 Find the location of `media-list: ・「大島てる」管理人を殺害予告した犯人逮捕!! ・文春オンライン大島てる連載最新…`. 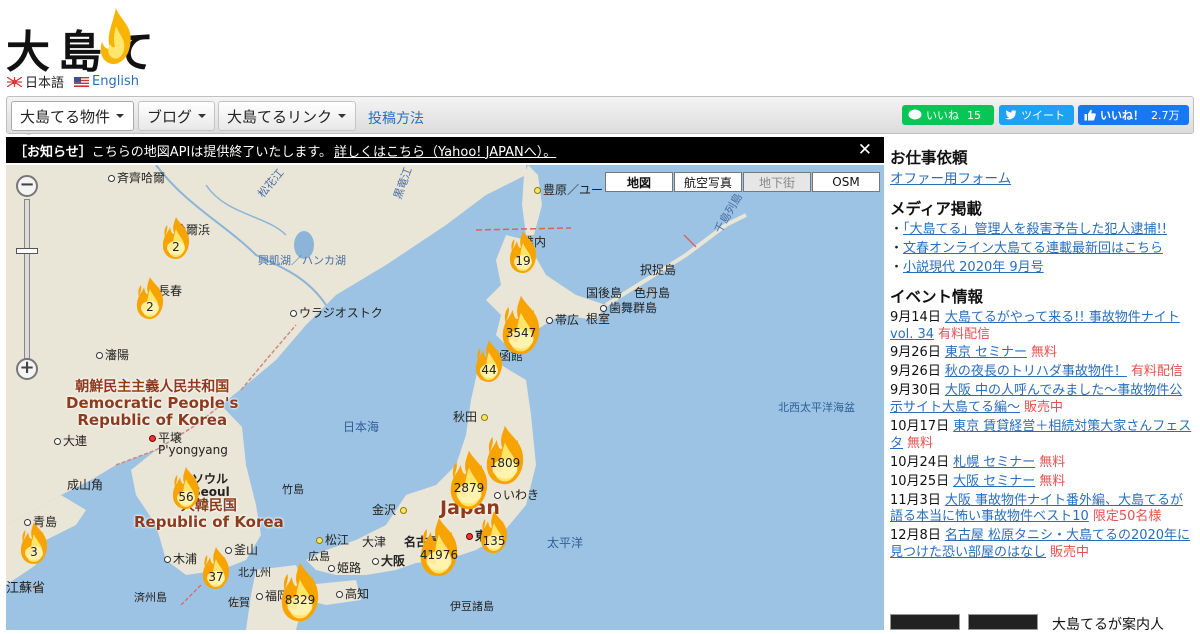

media-list: ・「大島てる」管理人を殺害予告した犯人逮捕!! ・文春オンライン大島てる連載最新… is located at coordinates (1042, 249).